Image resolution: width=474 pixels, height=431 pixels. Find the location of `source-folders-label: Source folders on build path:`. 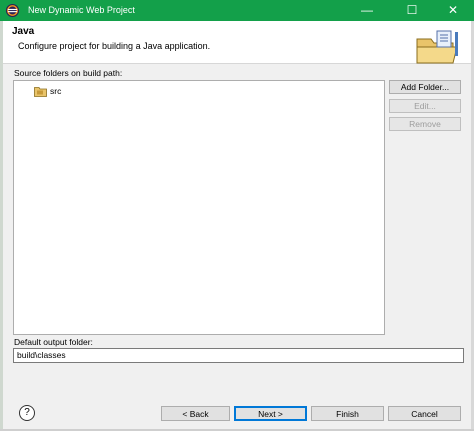

source-folders-label: Source folders on build path: is located at coordinates (68, 73).